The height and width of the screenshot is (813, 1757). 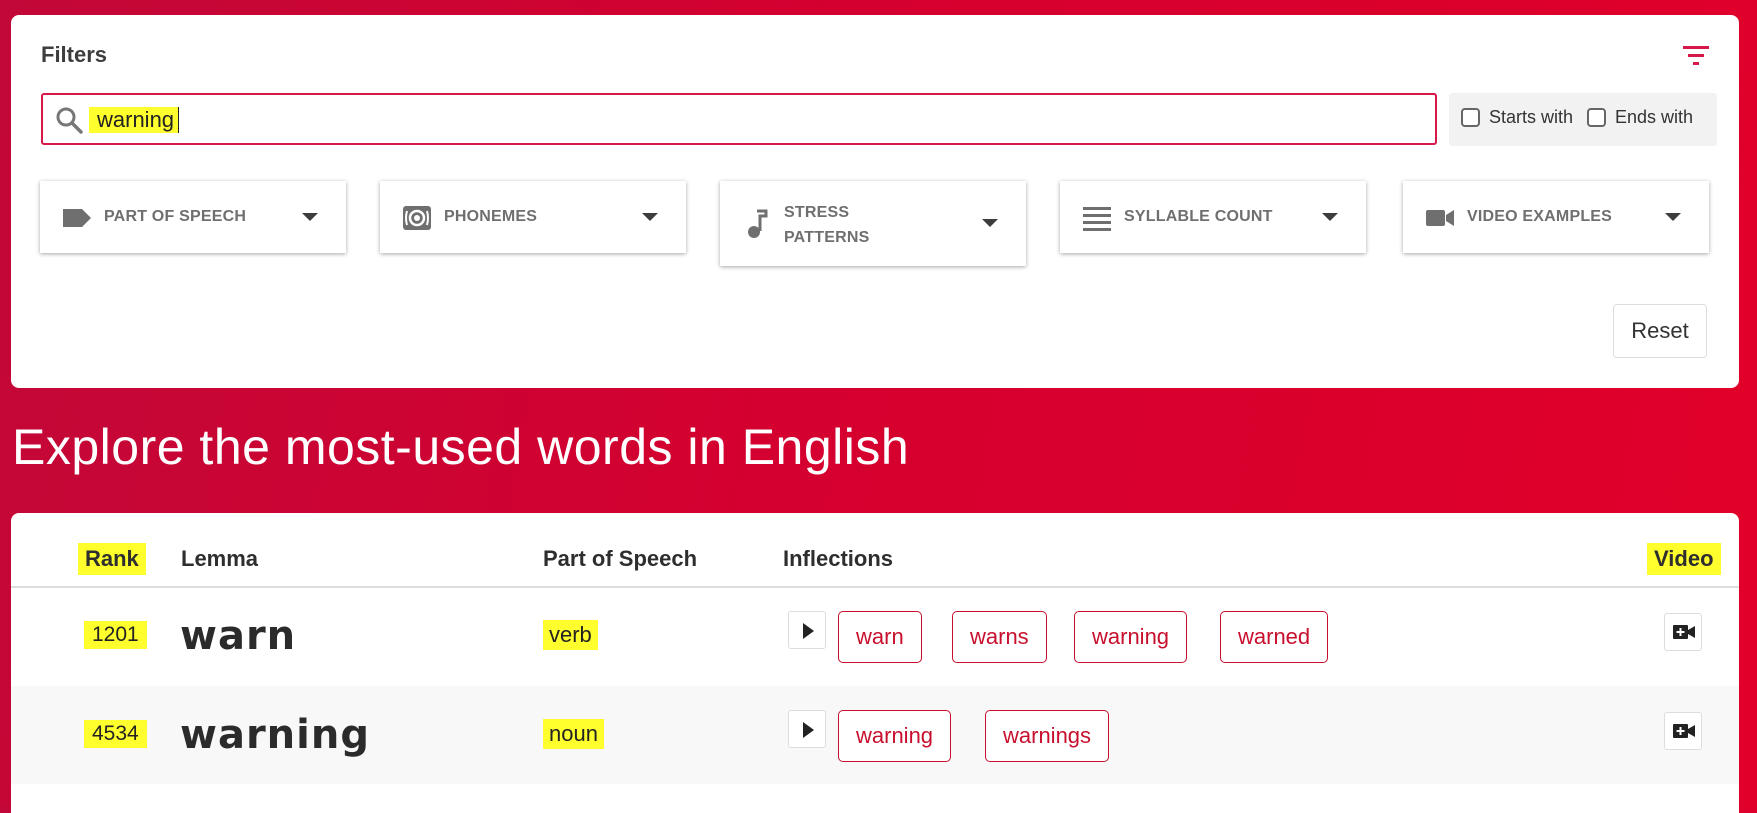 What do you see at coordinates (758, 223) in the screenshot?
I see `music-note-icon` at bounding box center [758, 223].